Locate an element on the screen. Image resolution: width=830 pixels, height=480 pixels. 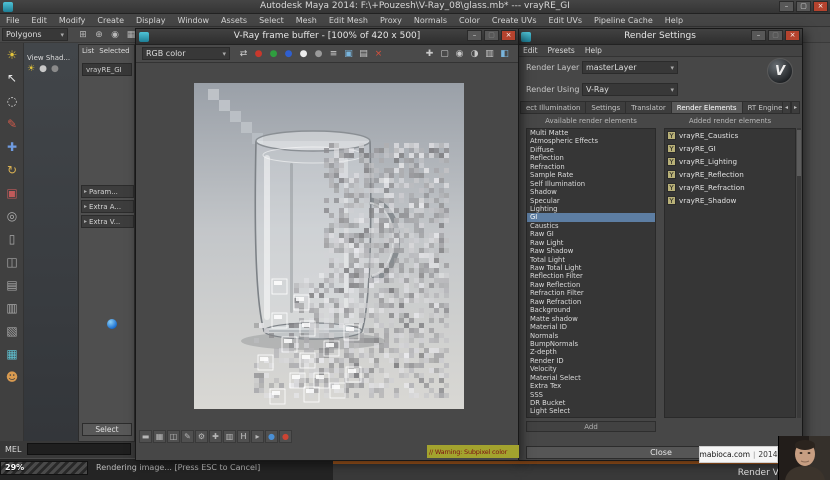
histogram-icon: ▥ is located at coordinates (229, 436).